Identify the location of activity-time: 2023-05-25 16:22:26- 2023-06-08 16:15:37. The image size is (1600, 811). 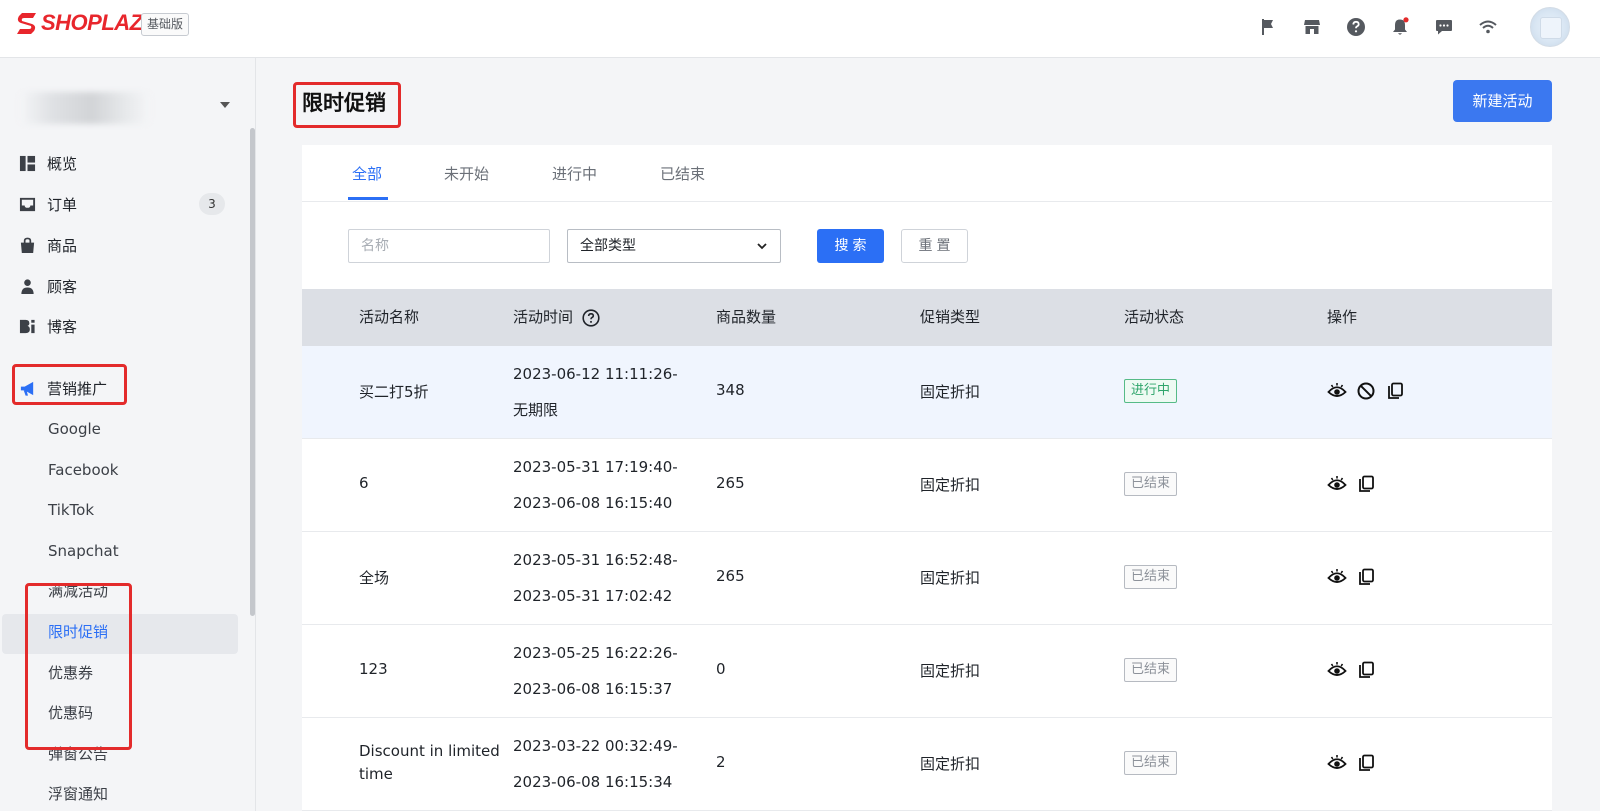
(595, 671).